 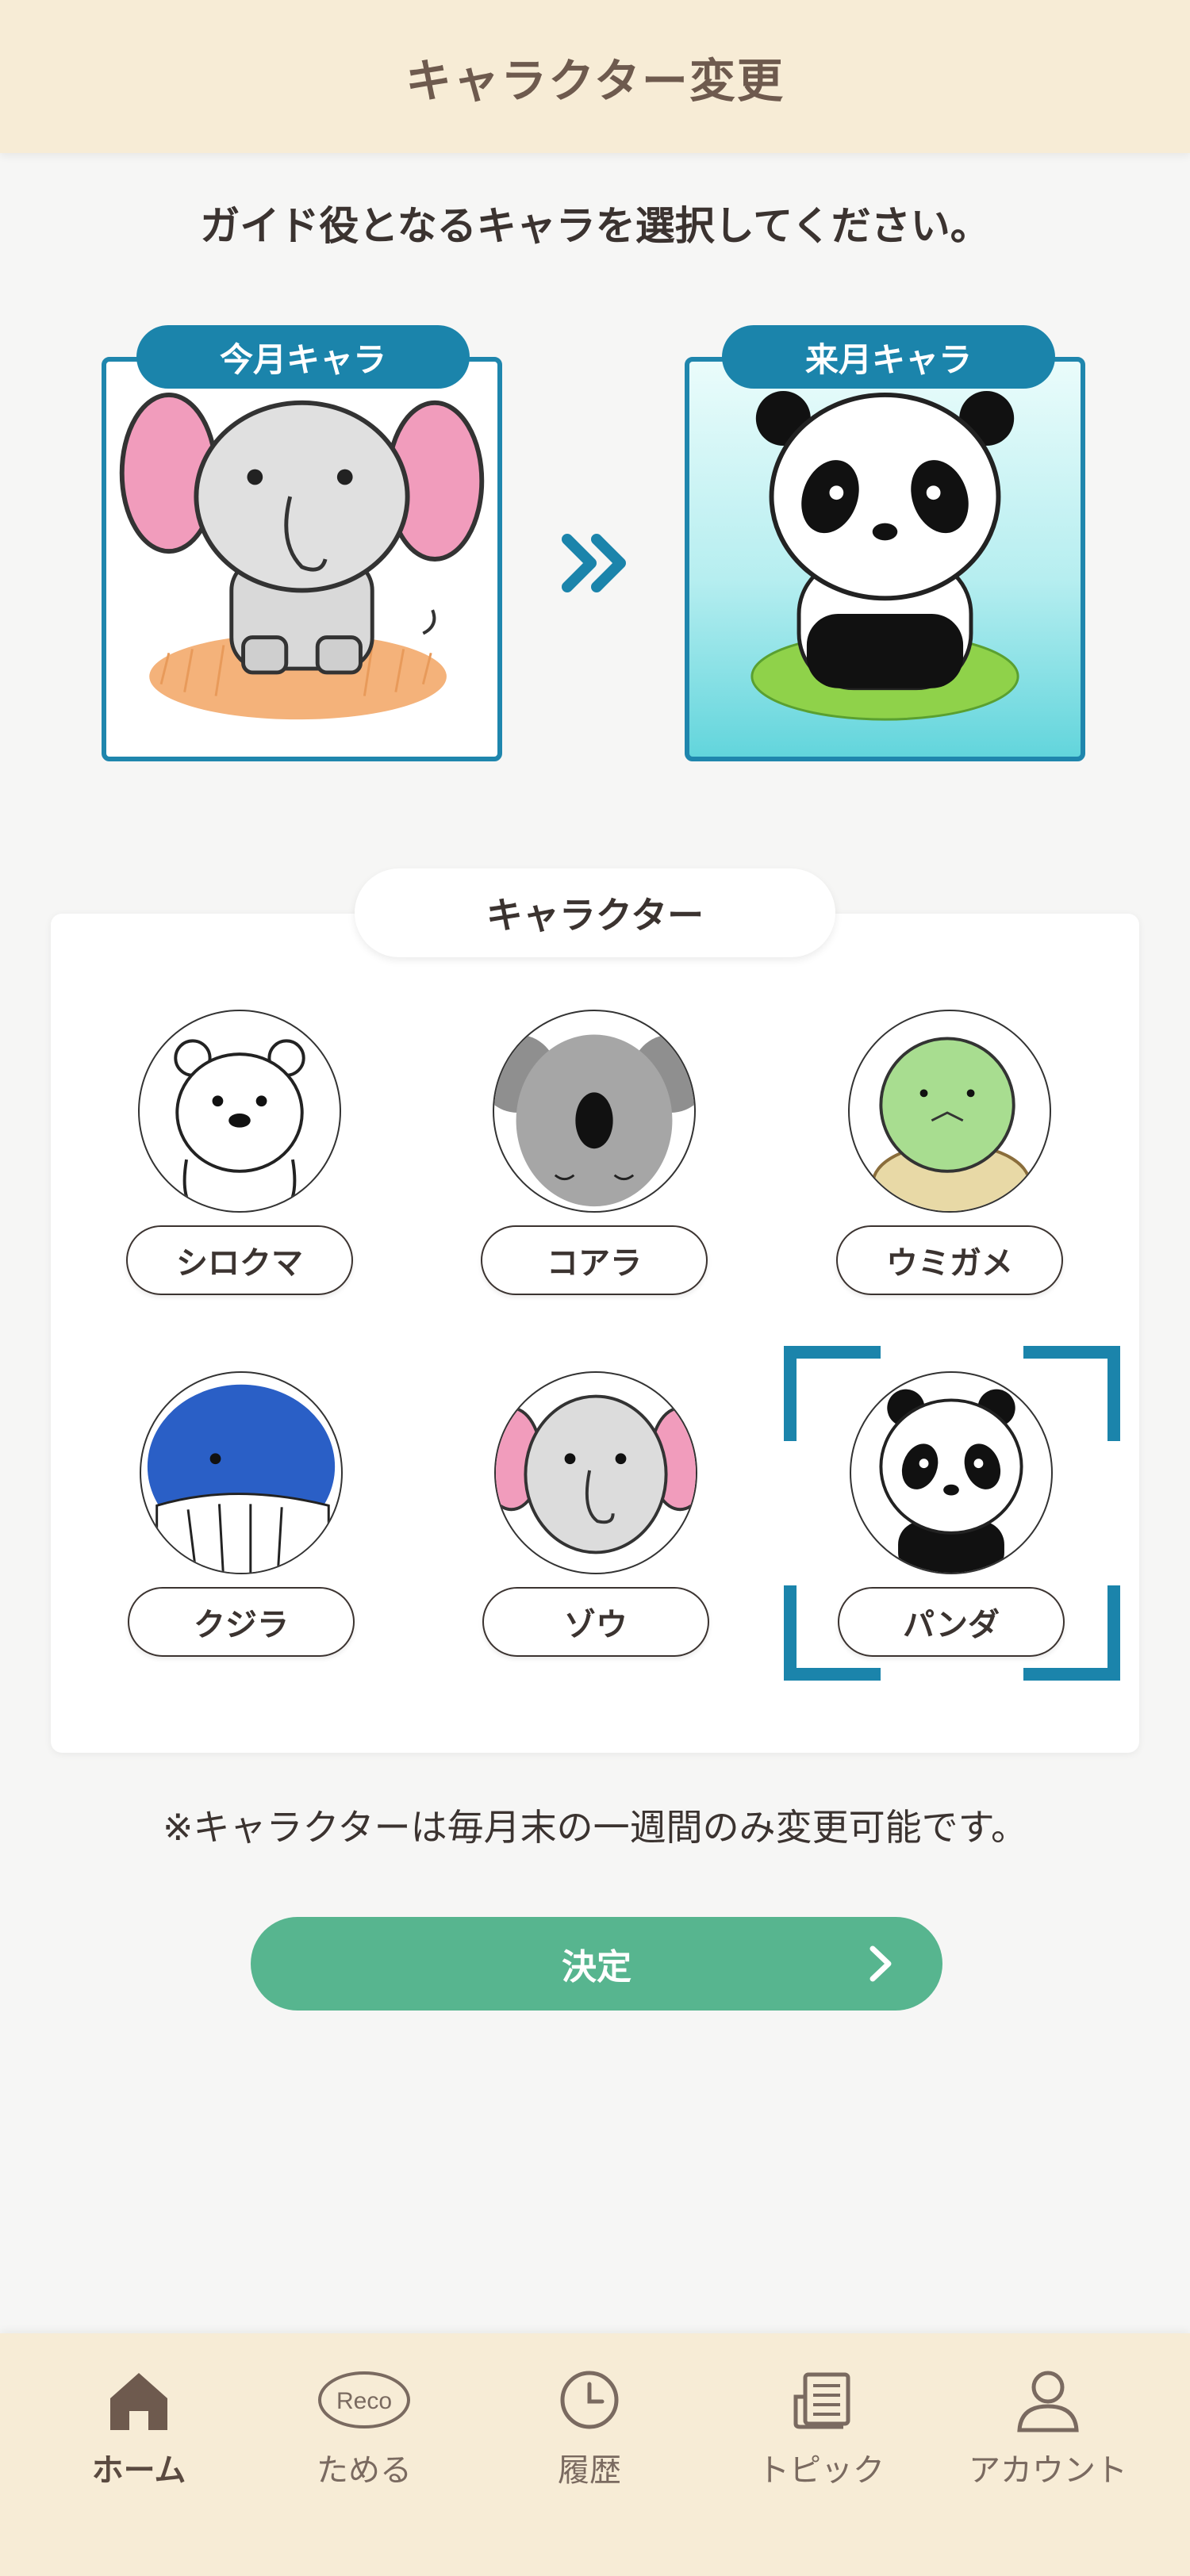 I want to click on option-label-whale: クジラ, so click(x=241, y=1622).